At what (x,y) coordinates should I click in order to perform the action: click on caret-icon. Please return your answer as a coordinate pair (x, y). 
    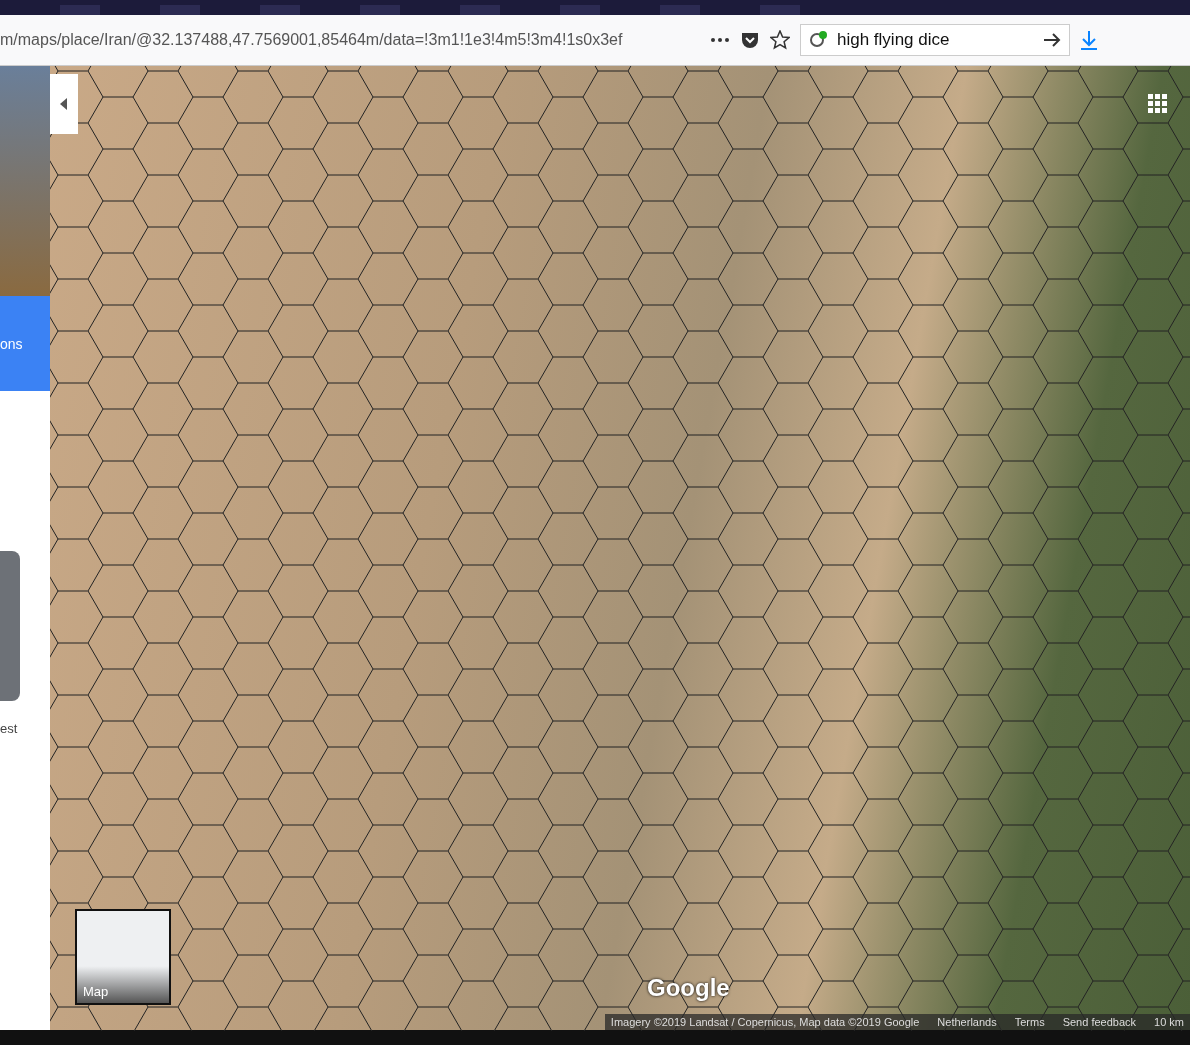
    Looking at the image, I should click on (64, 104).